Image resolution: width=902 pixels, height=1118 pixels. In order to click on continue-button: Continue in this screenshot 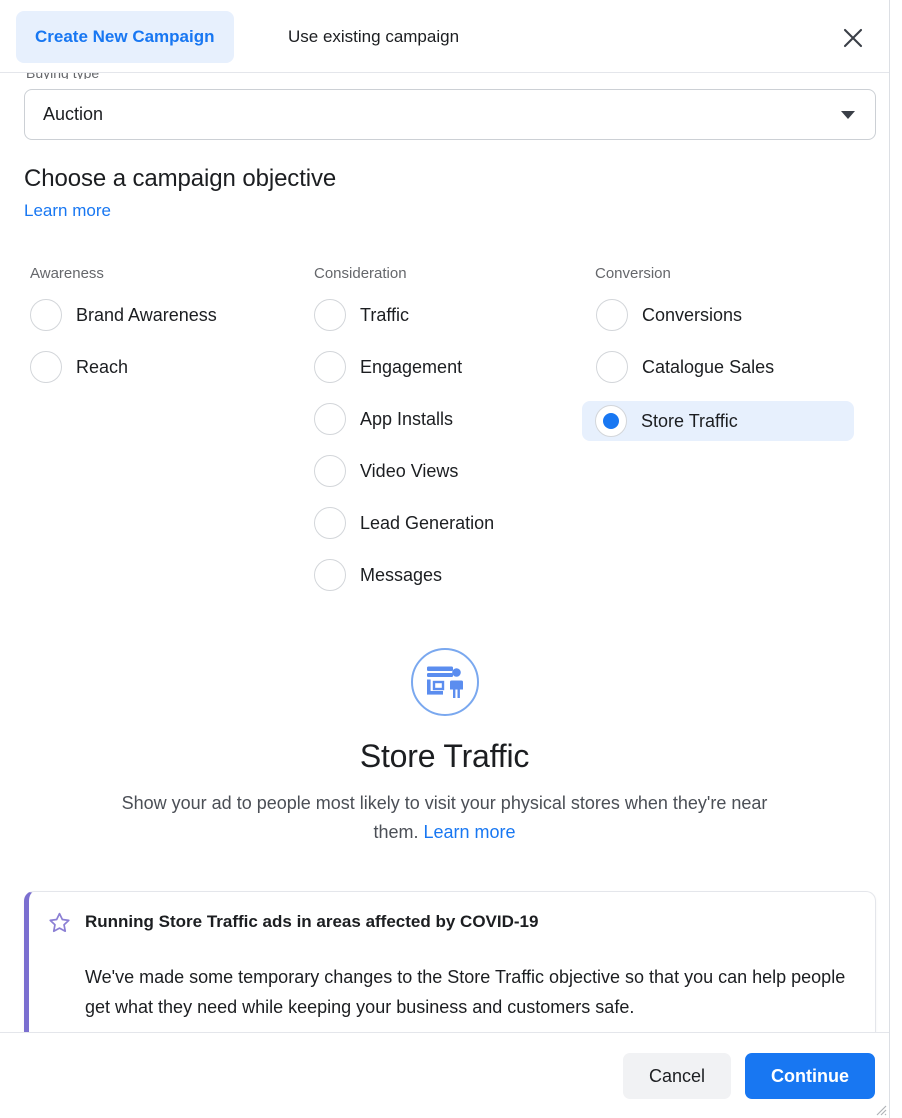, I will do `click(810, 1076)`.